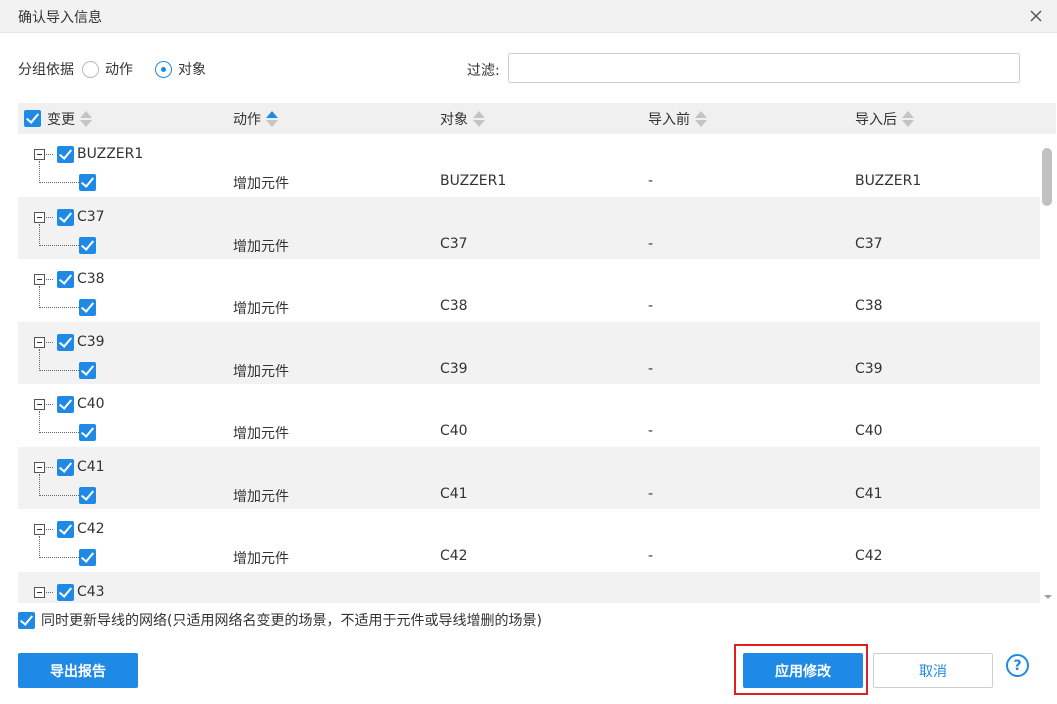 Image resolution: width=1057 pixels, height=704 pixels. What do you see at coordinates (60, 18) in the screenshot?
I see `dialog-title: 确认导入信息` at bounding box center [60, 18].